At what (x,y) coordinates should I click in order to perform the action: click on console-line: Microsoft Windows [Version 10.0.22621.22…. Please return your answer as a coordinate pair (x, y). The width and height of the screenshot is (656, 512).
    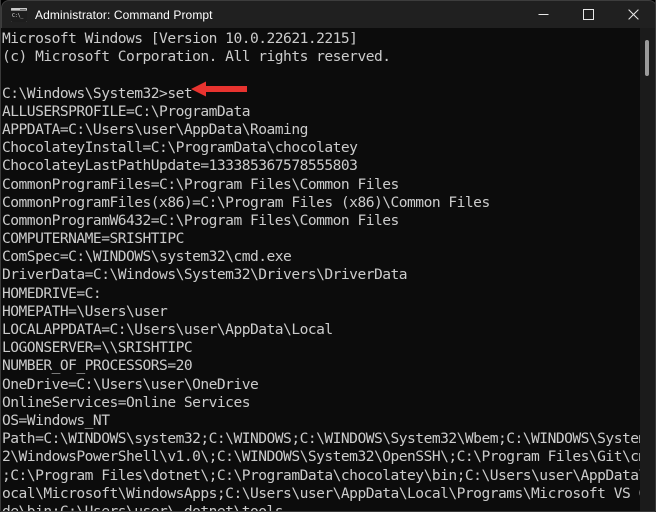
    Looking at the image, I should click on (180, 38).